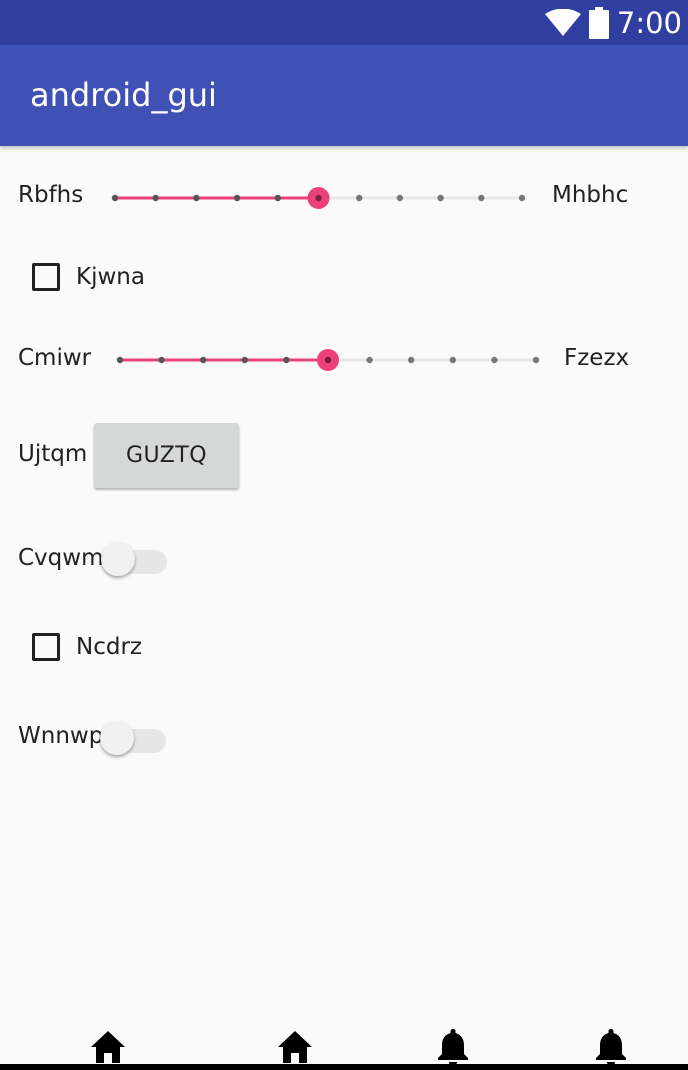 Image resolution: width=688 pixels, height=1070 pixels. Describe the element at coordinates (46, 647) in the screenshot. I see `checkbox-ncdrz` at that location.